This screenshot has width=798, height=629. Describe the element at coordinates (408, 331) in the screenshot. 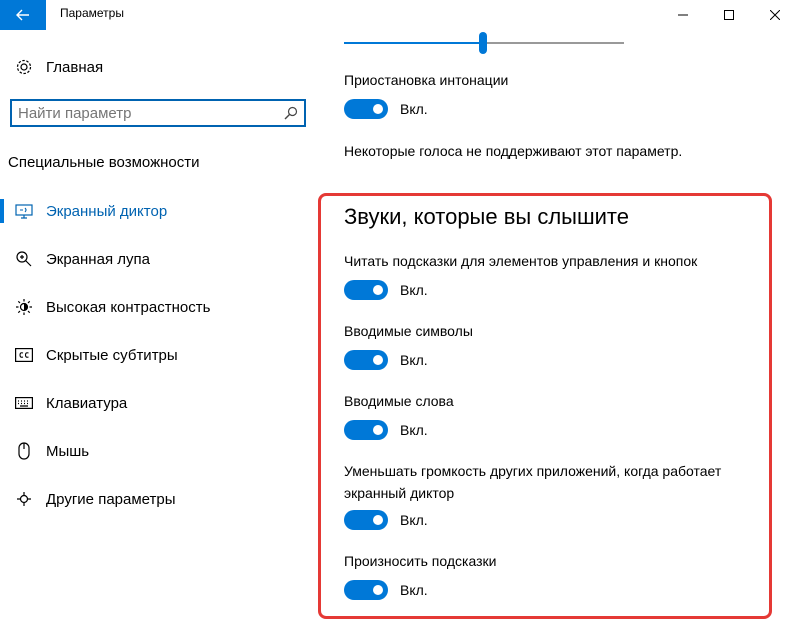

I see `setting-label: Вводимые символы` at that location.